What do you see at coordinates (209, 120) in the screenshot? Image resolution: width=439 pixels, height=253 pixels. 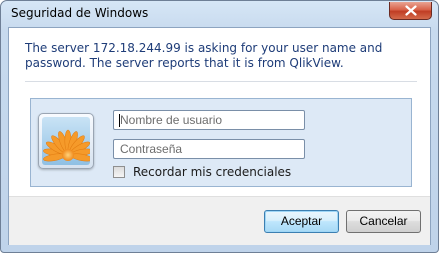 I see `username-field` at bounding box center [209, 120].